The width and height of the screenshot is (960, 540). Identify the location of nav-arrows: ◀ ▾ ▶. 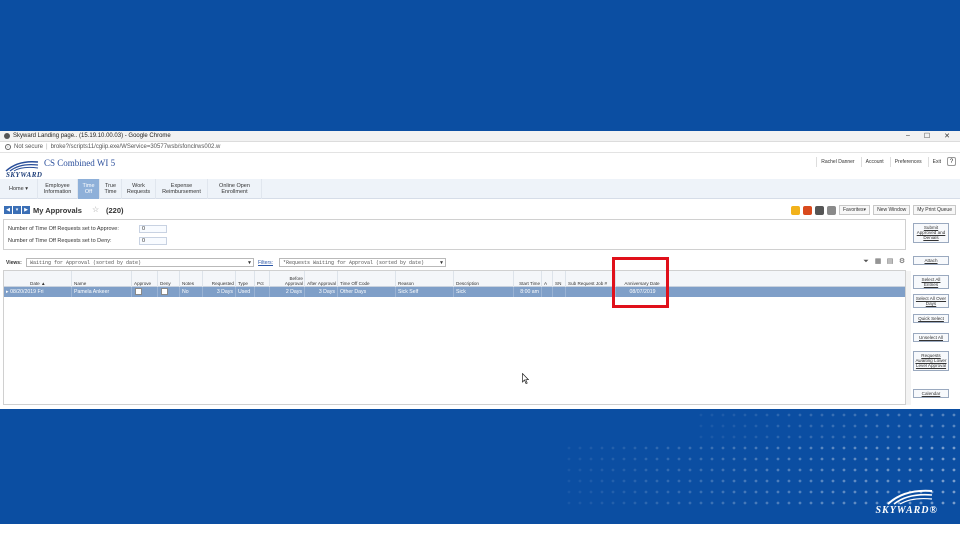
(17, 210).